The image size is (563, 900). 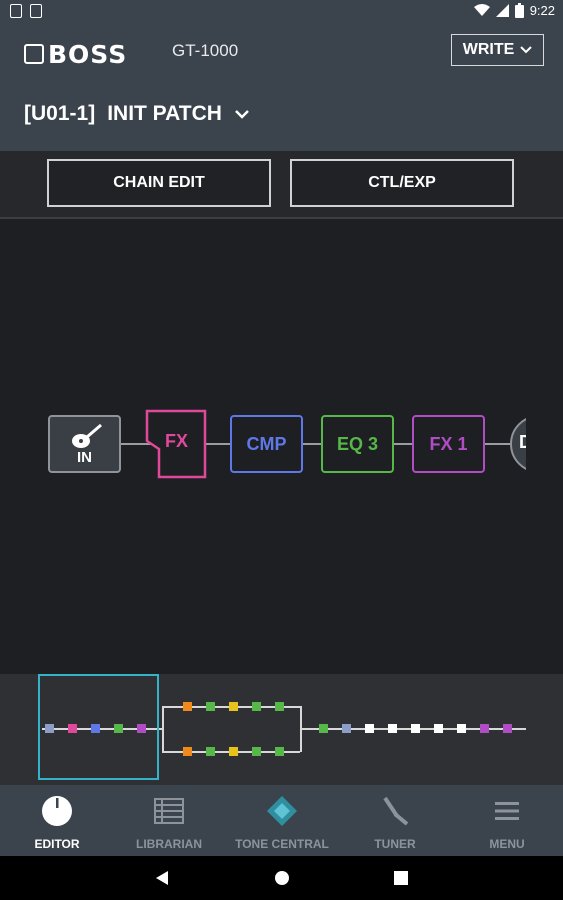 What do you see at coordinates (169, 844) in the screenshot?
I see `nav-label: LIBRARIAN` at bounding box center [169, 844].